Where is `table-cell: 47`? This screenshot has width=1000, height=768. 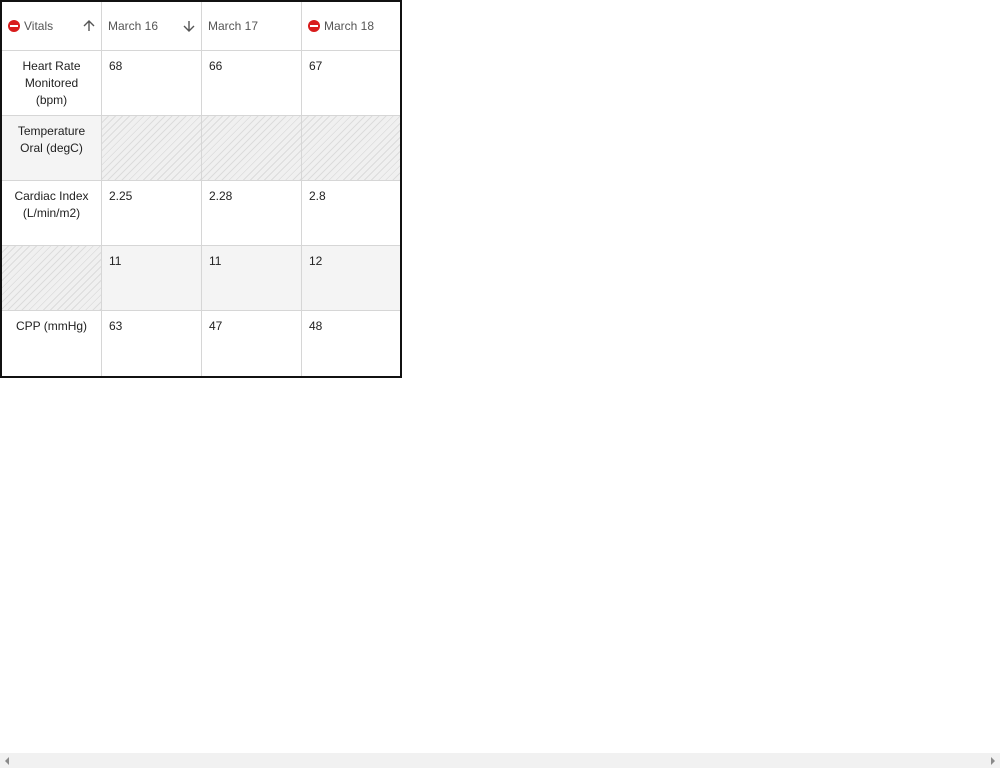
table-cell: 47 is located at coordinates (252, 343).